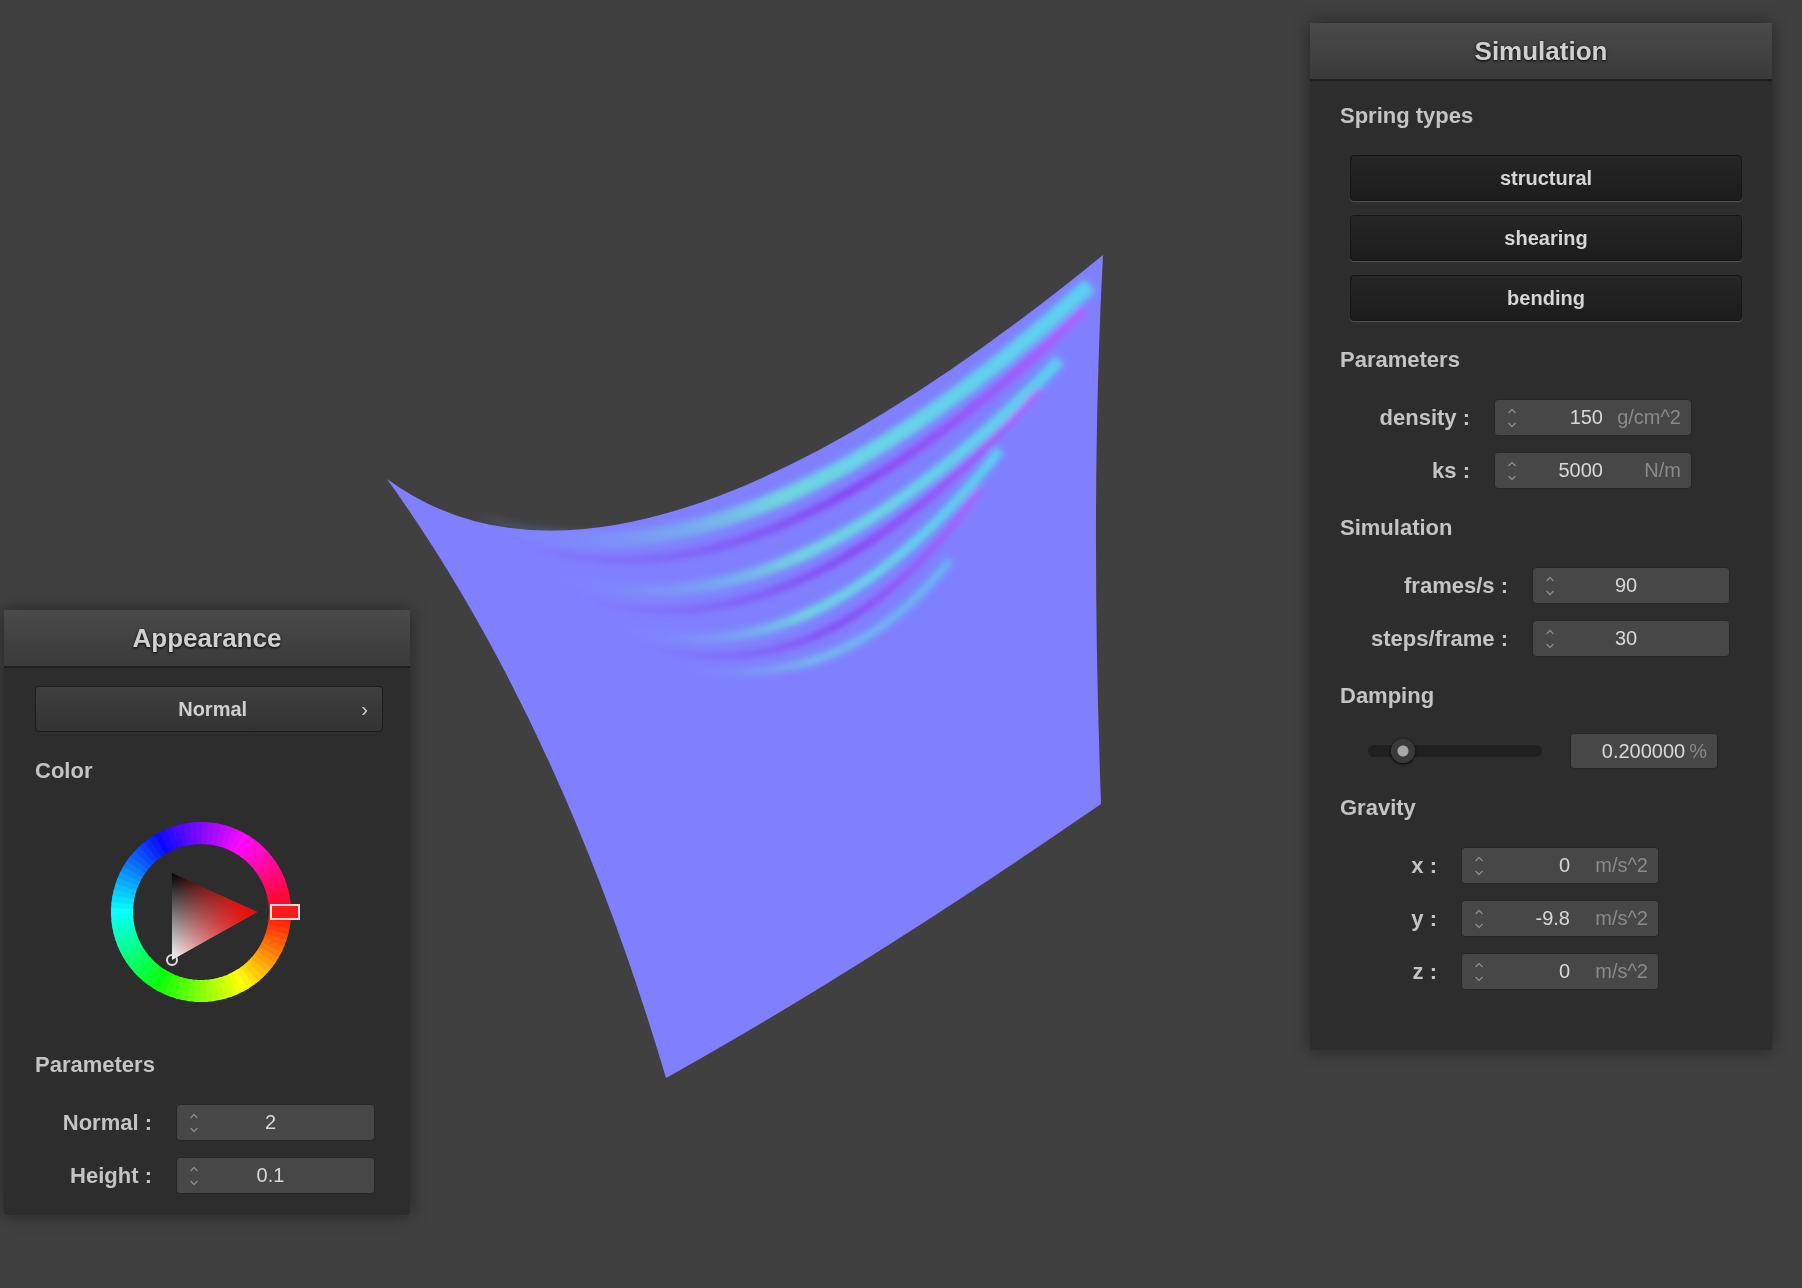 The width and height of the screenshot is (1802, 1288). What do you see at coordinates (1455, 751) in the screenshot?
I see `slider-track` at bounding box center [1455, 751].